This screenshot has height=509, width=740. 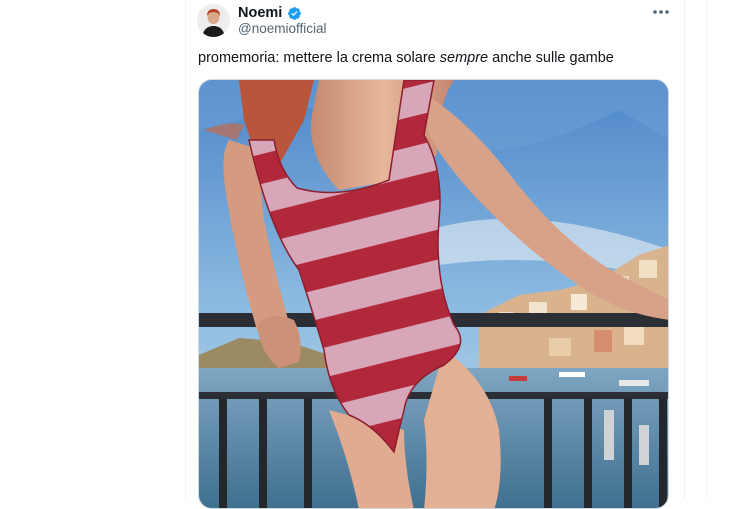 I want to click on timeline-border-left, so click(x=185, y=250).